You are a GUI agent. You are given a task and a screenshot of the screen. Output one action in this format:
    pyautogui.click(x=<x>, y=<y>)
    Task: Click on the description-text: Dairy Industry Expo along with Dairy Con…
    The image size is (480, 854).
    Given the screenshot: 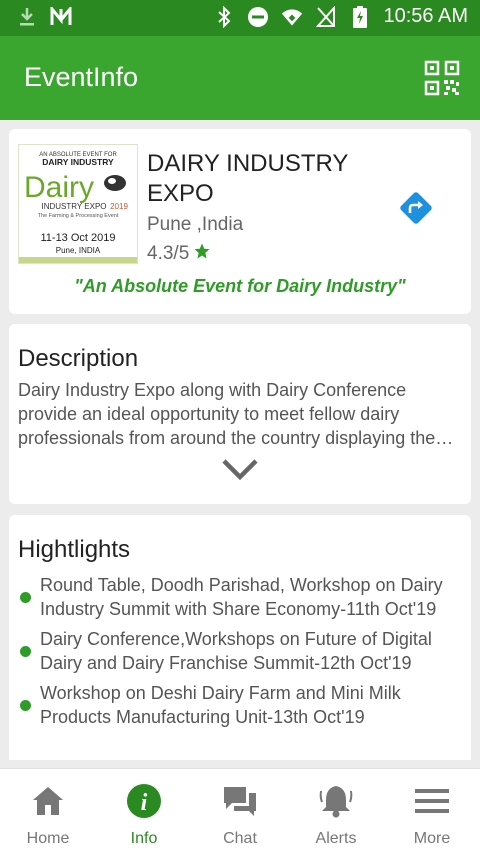 What is the action you would take?
    pyautogui.click(x=227, y=414)
    